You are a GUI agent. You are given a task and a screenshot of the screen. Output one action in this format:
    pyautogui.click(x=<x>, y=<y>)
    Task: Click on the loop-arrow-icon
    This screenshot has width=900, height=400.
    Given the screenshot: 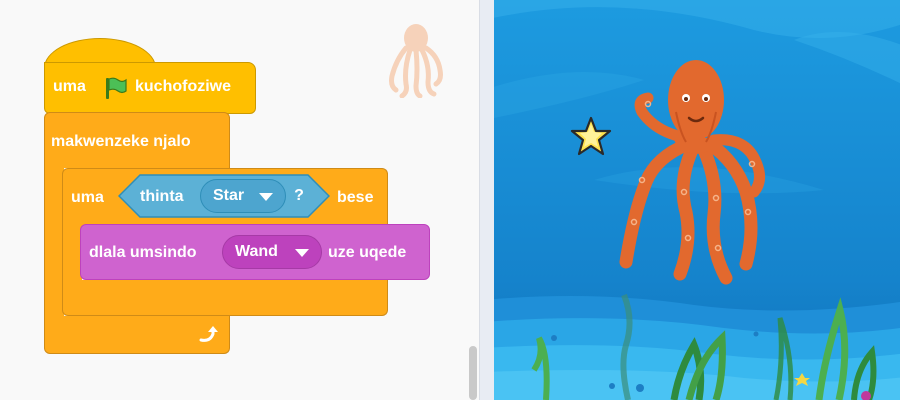 What is the action you would take?
    pyautogui.click(x=208, y=334)
    